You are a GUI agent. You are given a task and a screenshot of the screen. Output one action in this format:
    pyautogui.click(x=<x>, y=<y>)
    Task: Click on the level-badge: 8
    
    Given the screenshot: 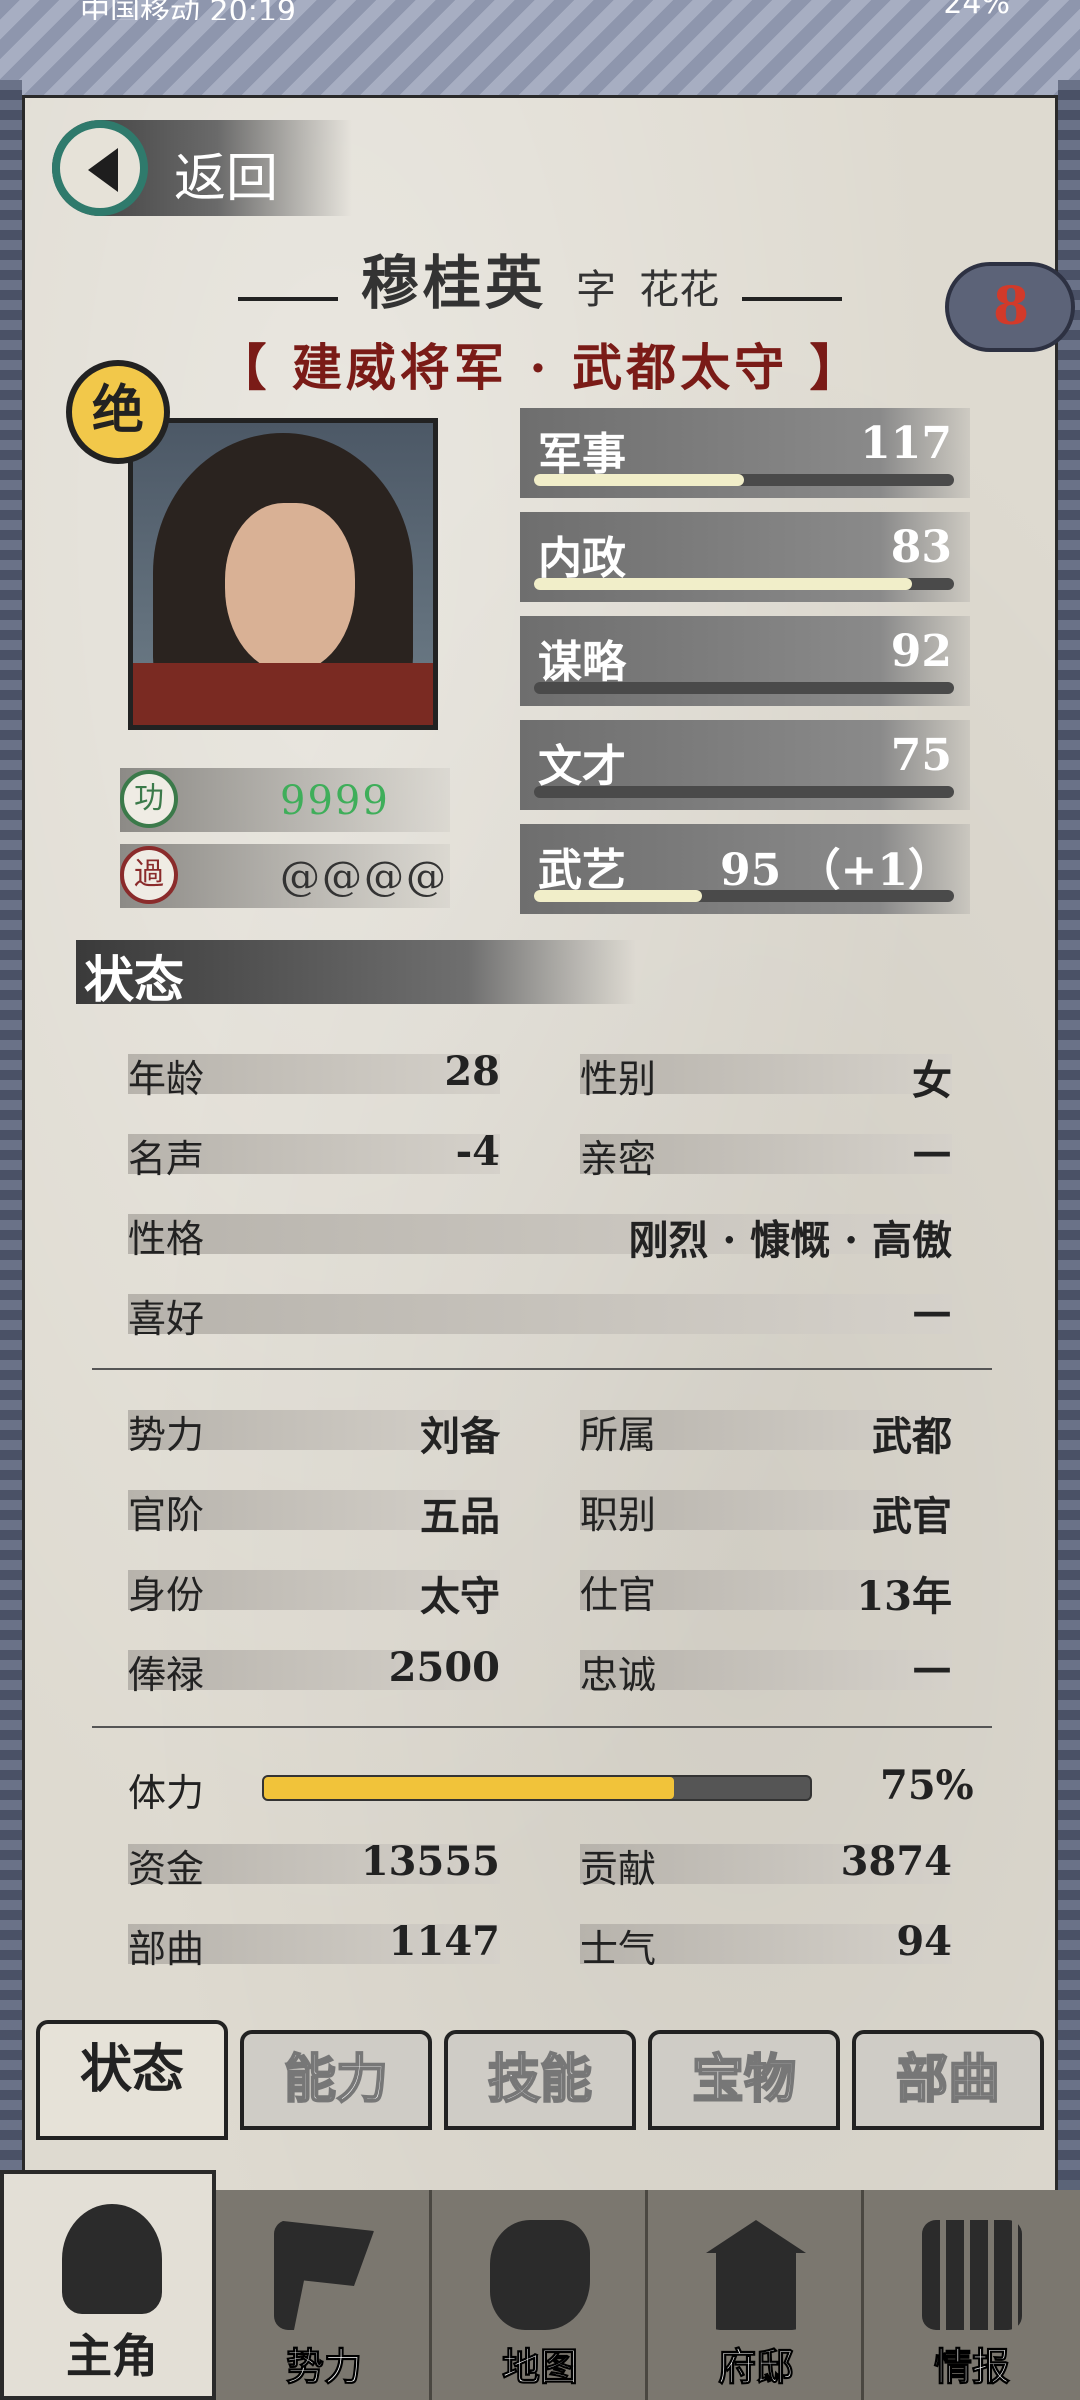 What is the action you would take?
    pyautogui.click(x=1010, y=307)
    